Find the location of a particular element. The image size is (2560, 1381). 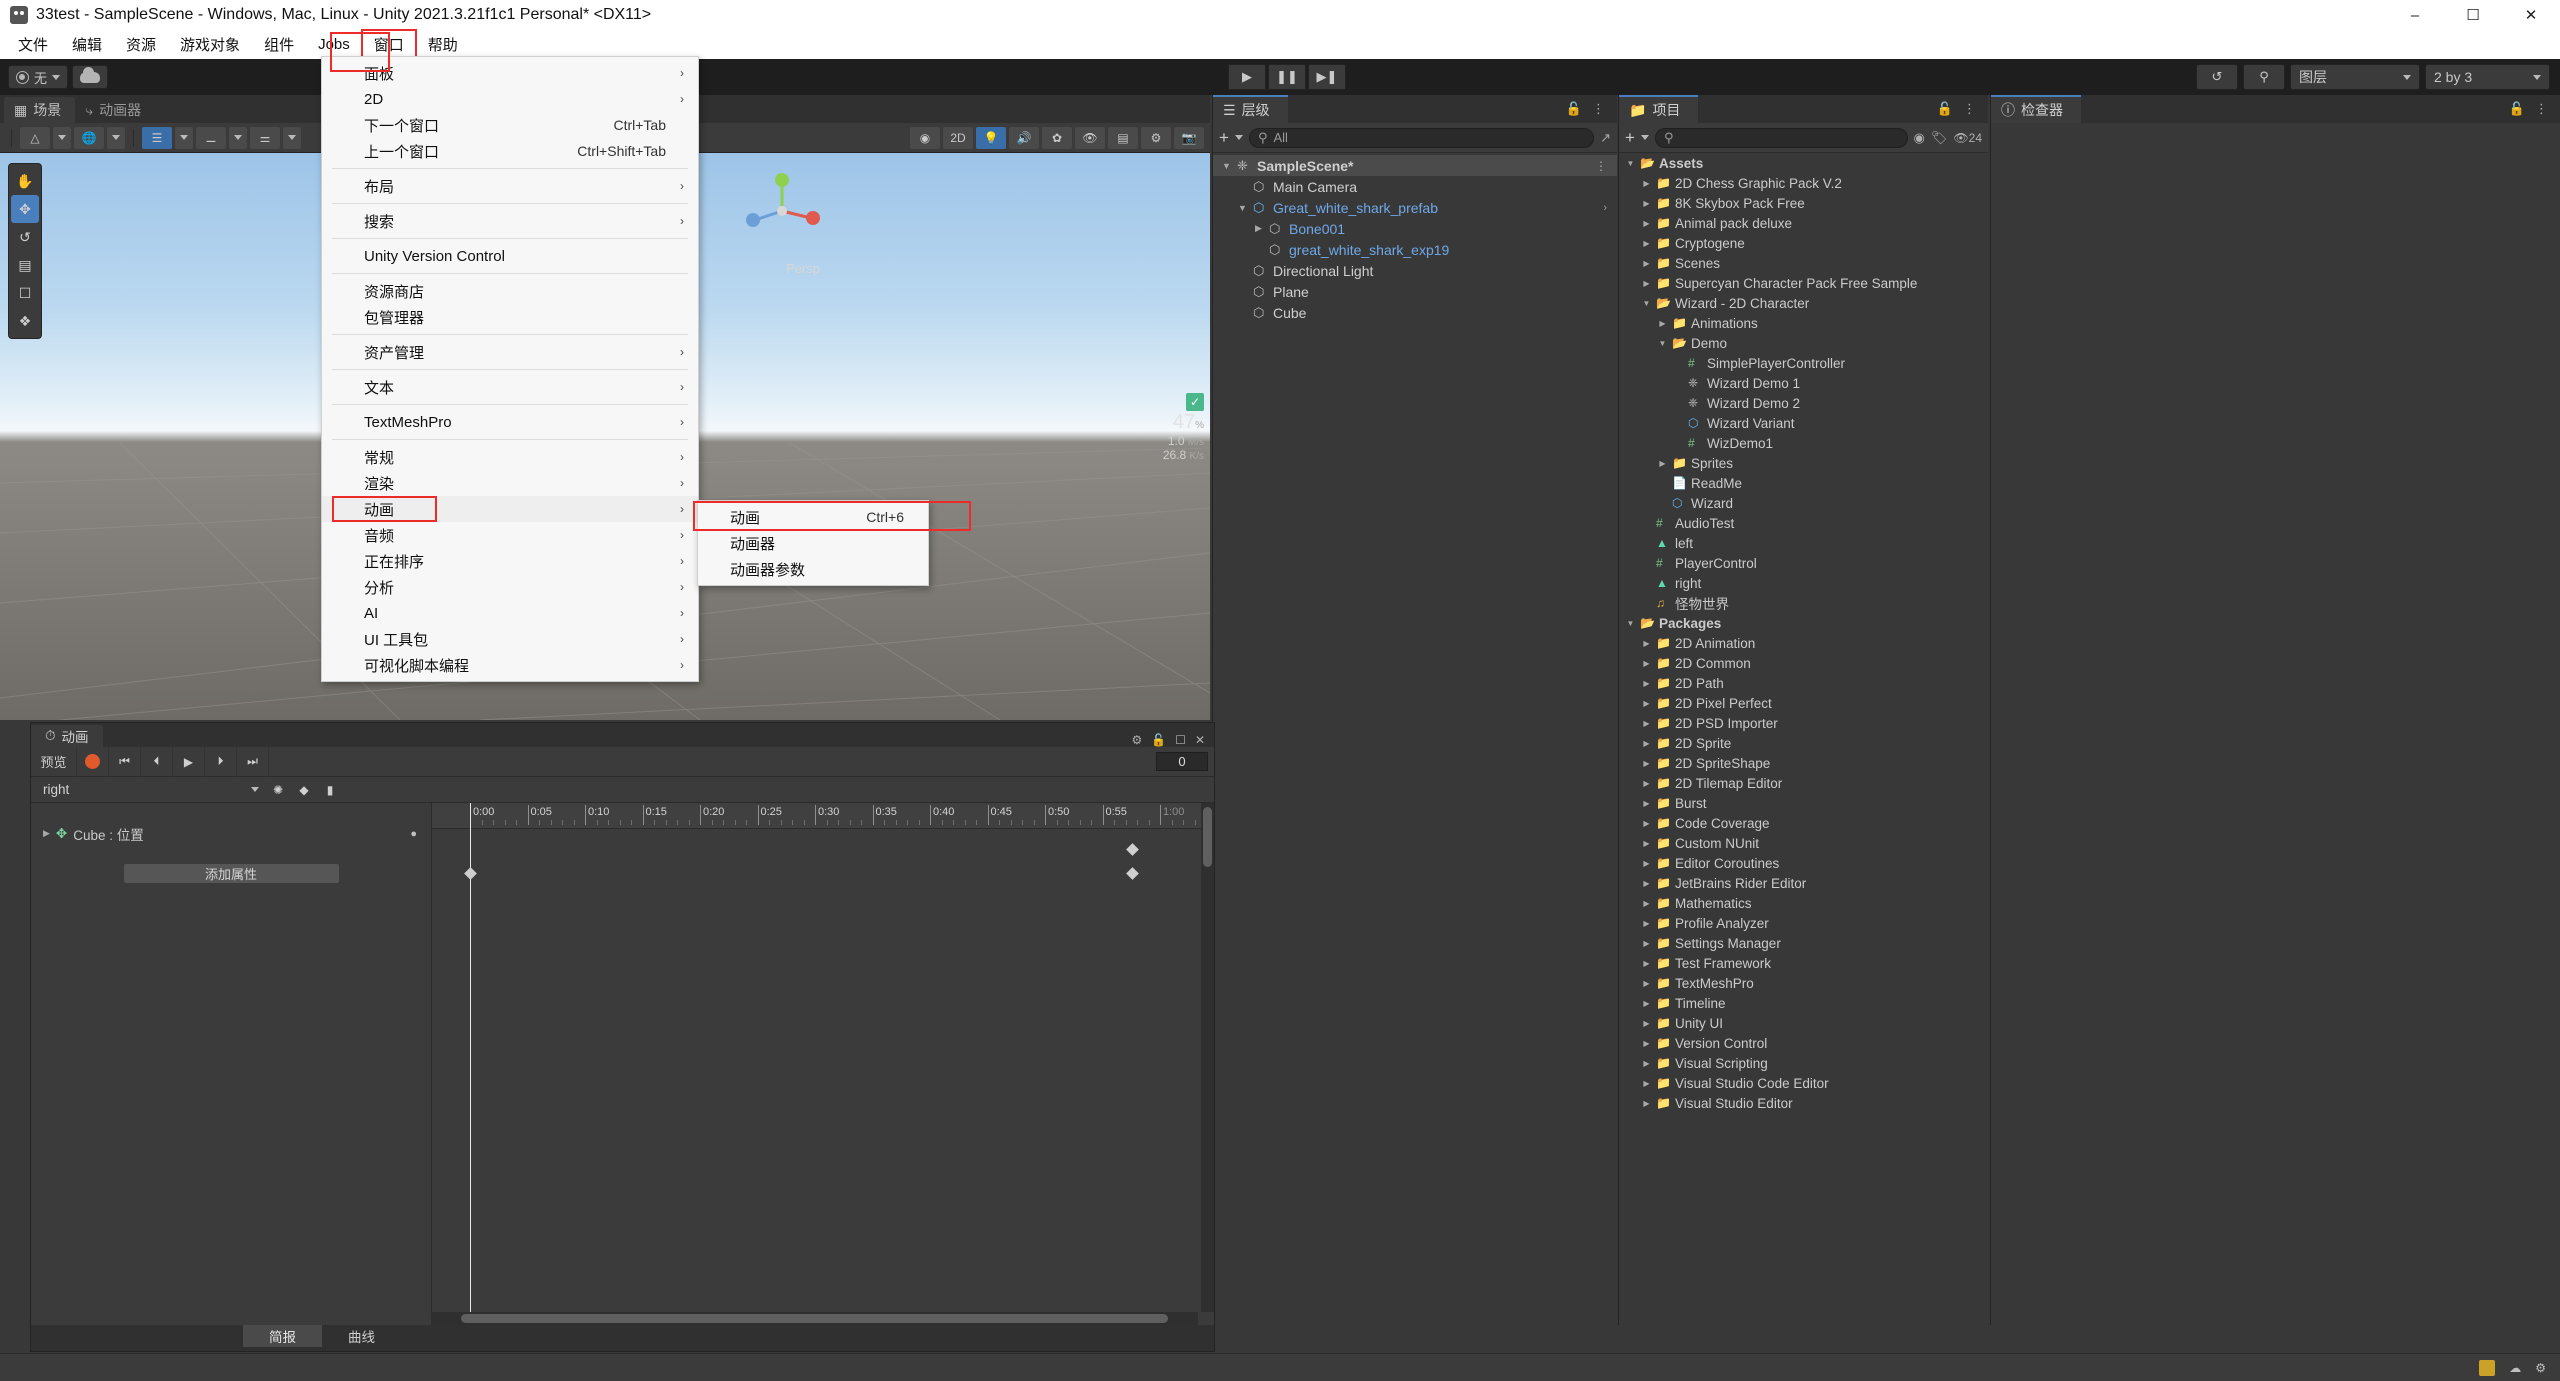

timeline-vertical-scrollbar is located at coordinates (1207, 1057).